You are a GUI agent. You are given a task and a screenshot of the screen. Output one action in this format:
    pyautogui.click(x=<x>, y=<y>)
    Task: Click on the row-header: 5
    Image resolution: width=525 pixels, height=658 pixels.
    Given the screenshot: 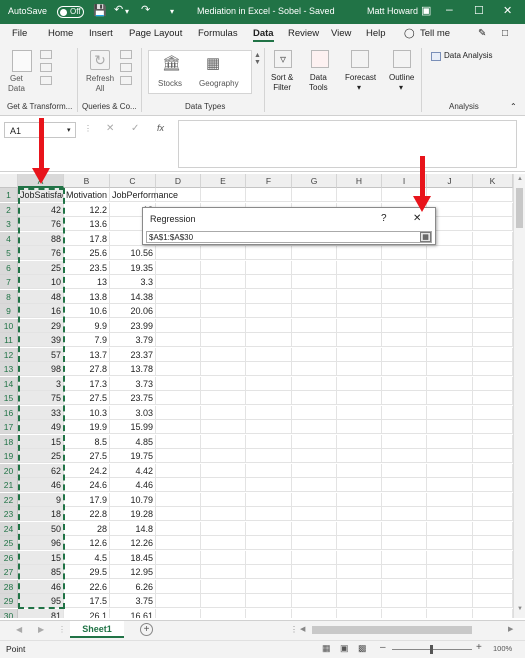 What is the action you would take?
    pyautogui.click(x=9, y=253)
    